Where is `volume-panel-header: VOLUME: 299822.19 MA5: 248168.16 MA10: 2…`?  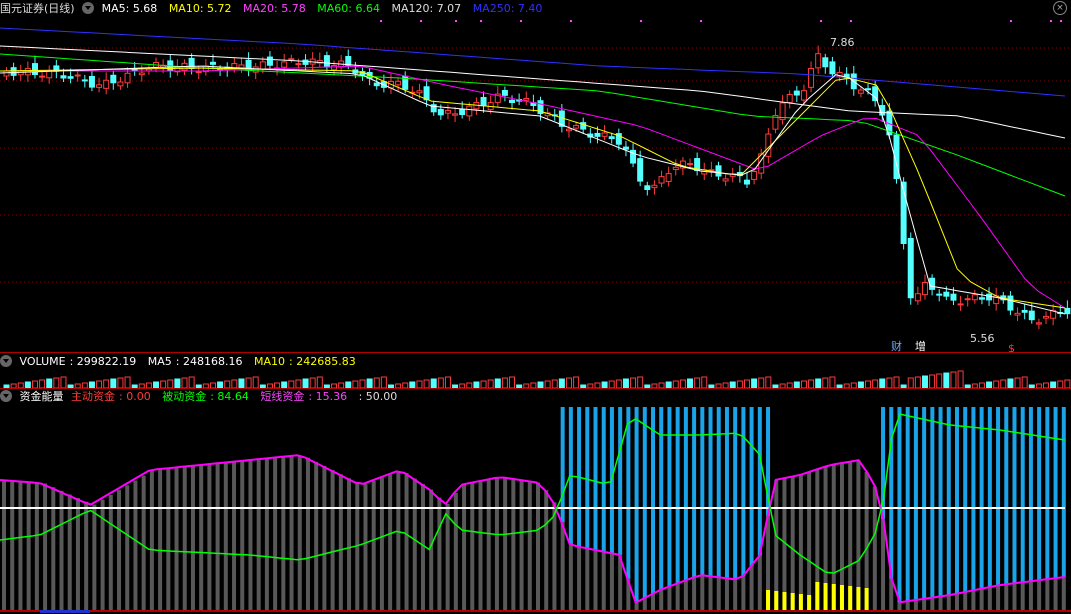
volume-panel-header: VOLUME: 299822.19 MA5: 248168.16 MA10: 2… is located at coordinates (182, 362).